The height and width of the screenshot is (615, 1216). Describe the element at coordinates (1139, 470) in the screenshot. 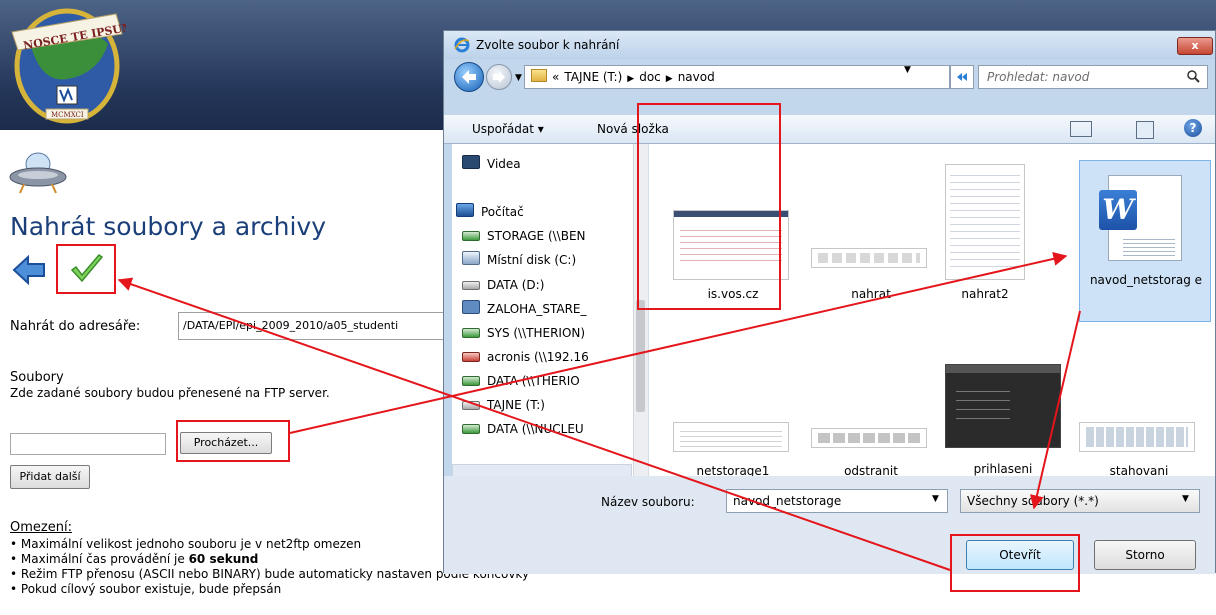

I see `file-name: stahovani` at that location.